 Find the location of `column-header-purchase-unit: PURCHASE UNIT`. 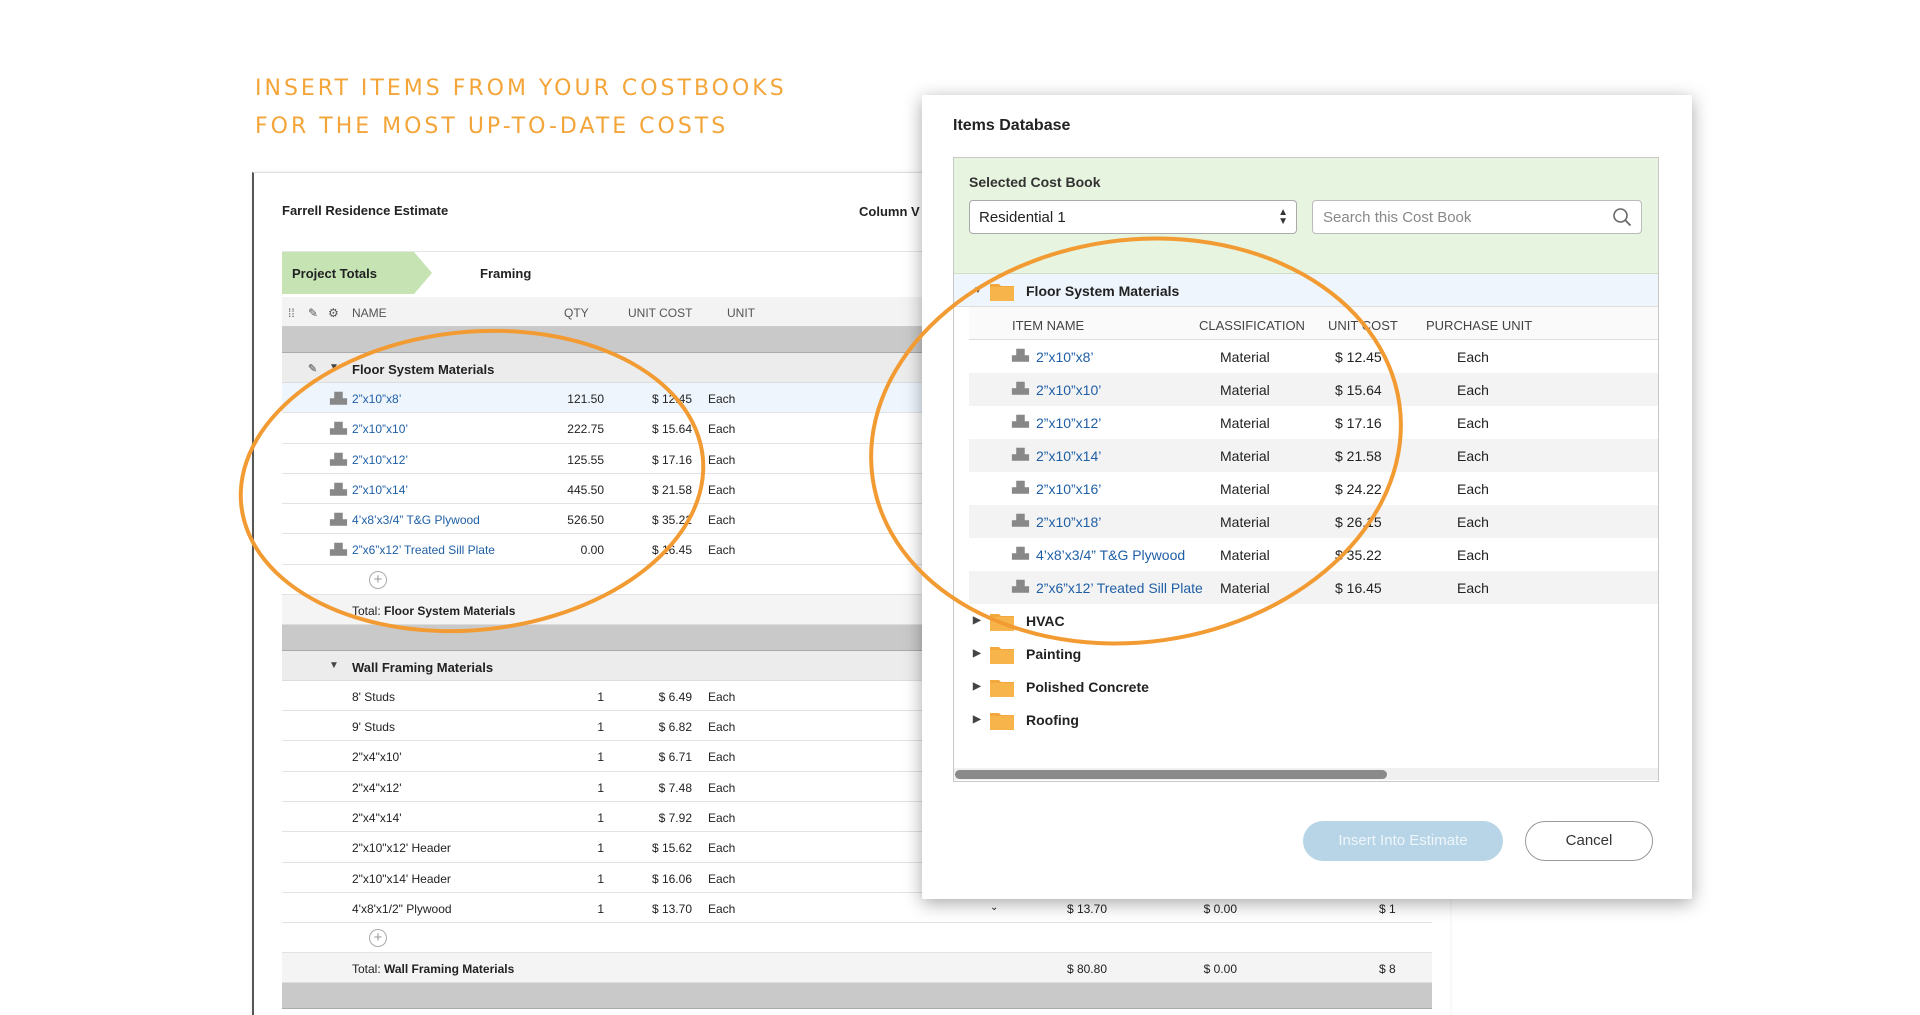

column-header-purchase-unit: PURCHASE UNIT is located at coordinates (1479, 325).